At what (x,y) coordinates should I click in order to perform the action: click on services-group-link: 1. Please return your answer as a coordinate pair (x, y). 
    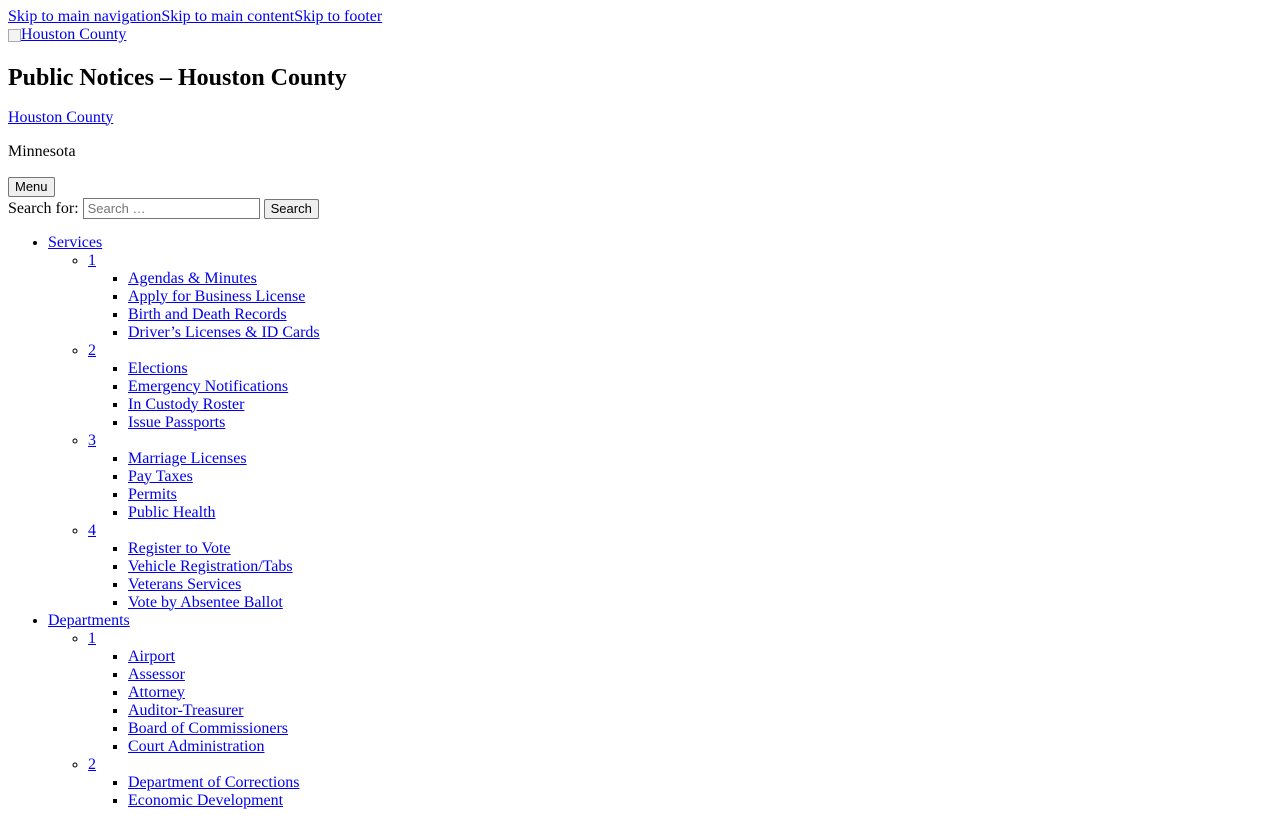
    Looking at the image, I should click on (92, 260).